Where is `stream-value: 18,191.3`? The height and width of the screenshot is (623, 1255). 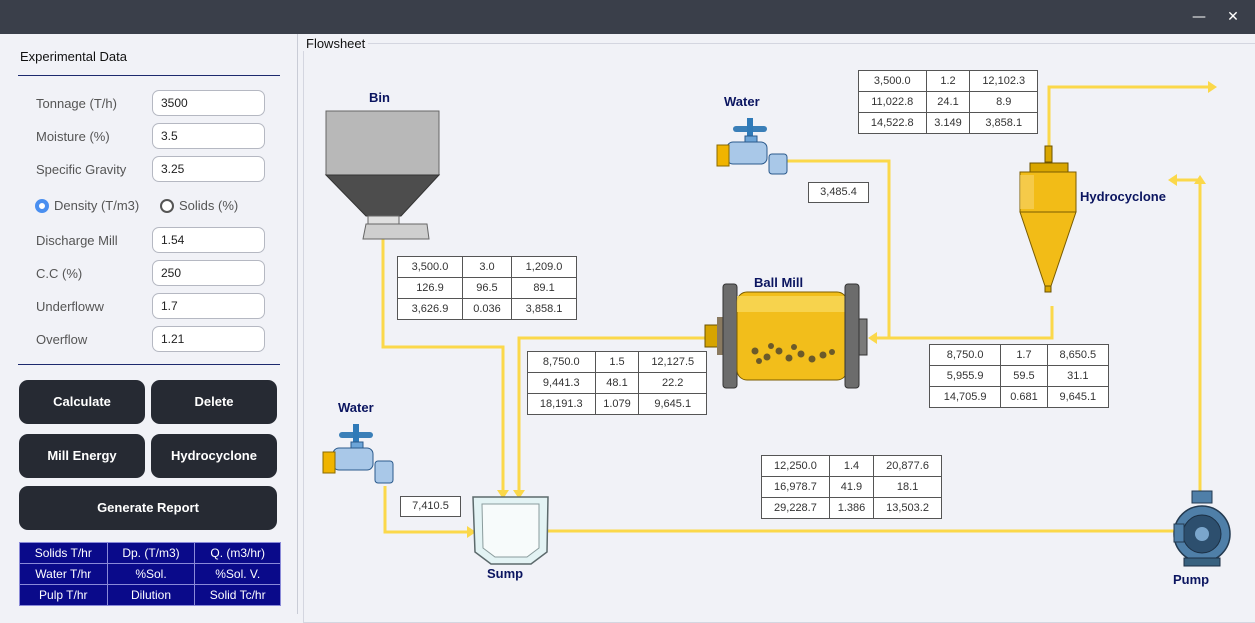
stream-value: 18,191.3 is located at coordinates (561, 404).